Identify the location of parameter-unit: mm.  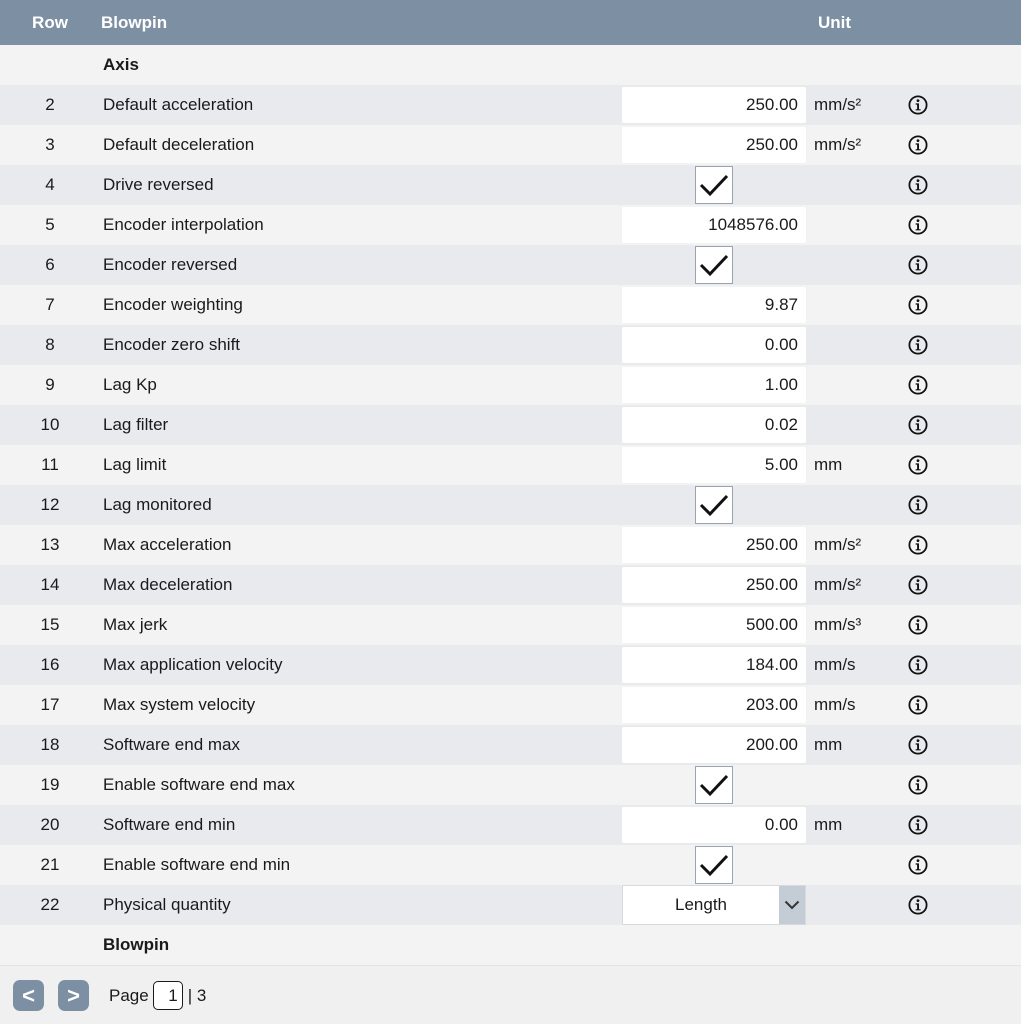
(828, 464).